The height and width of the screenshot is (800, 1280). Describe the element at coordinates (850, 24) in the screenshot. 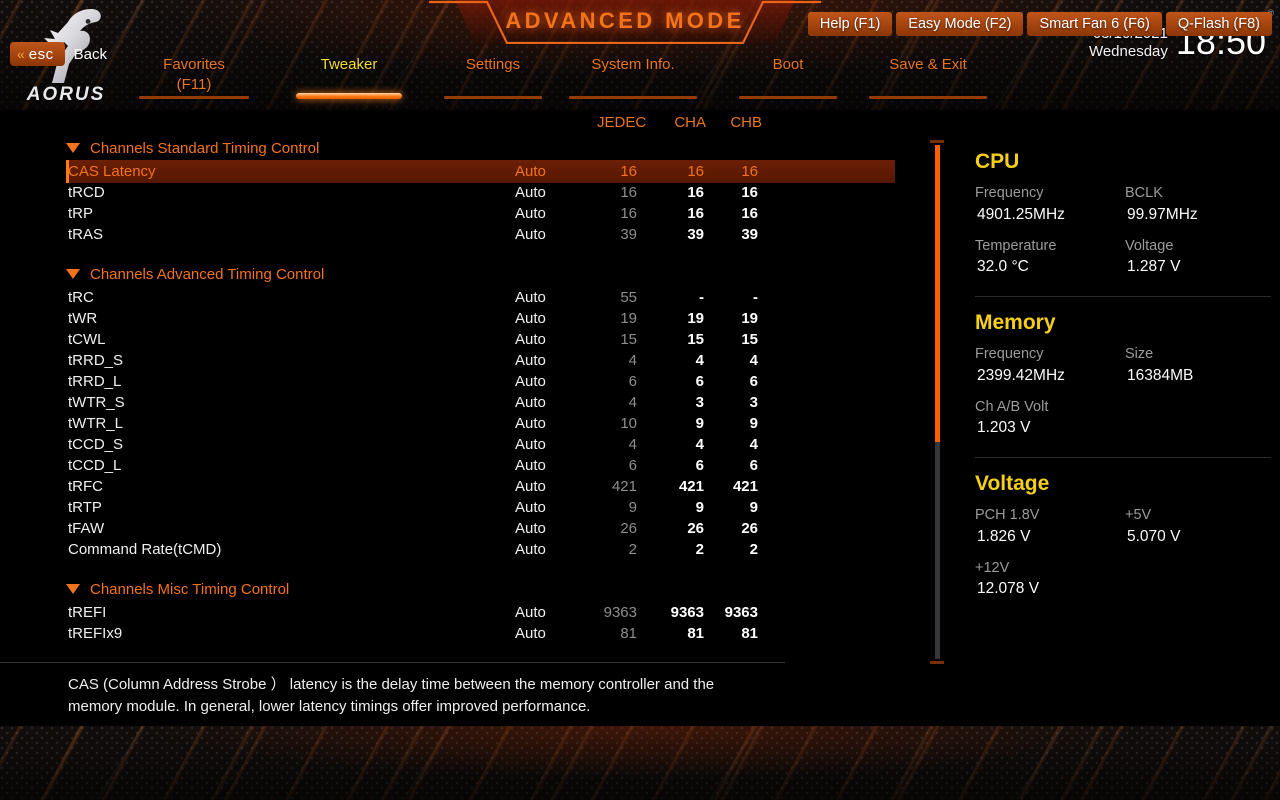

I see `footer-button-help-f1: Help (F1)` at that location.